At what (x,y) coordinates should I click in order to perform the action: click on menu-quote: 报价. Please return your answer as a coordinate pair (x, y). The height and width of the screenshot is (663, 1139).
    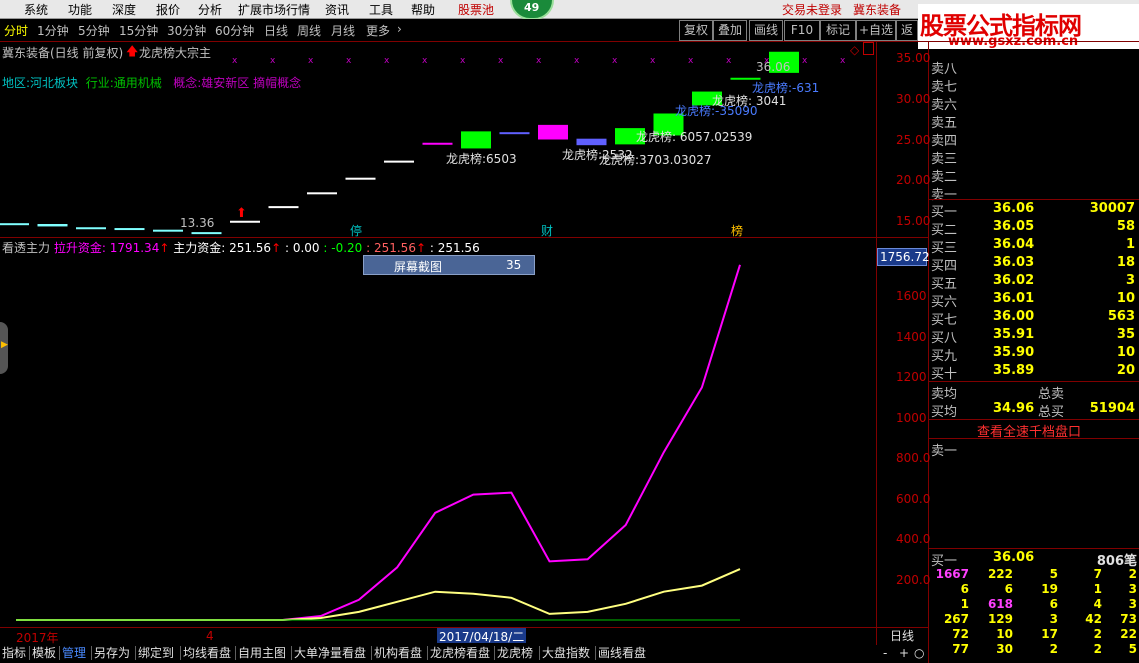
    Looking at the image, I should click on (168, 9).